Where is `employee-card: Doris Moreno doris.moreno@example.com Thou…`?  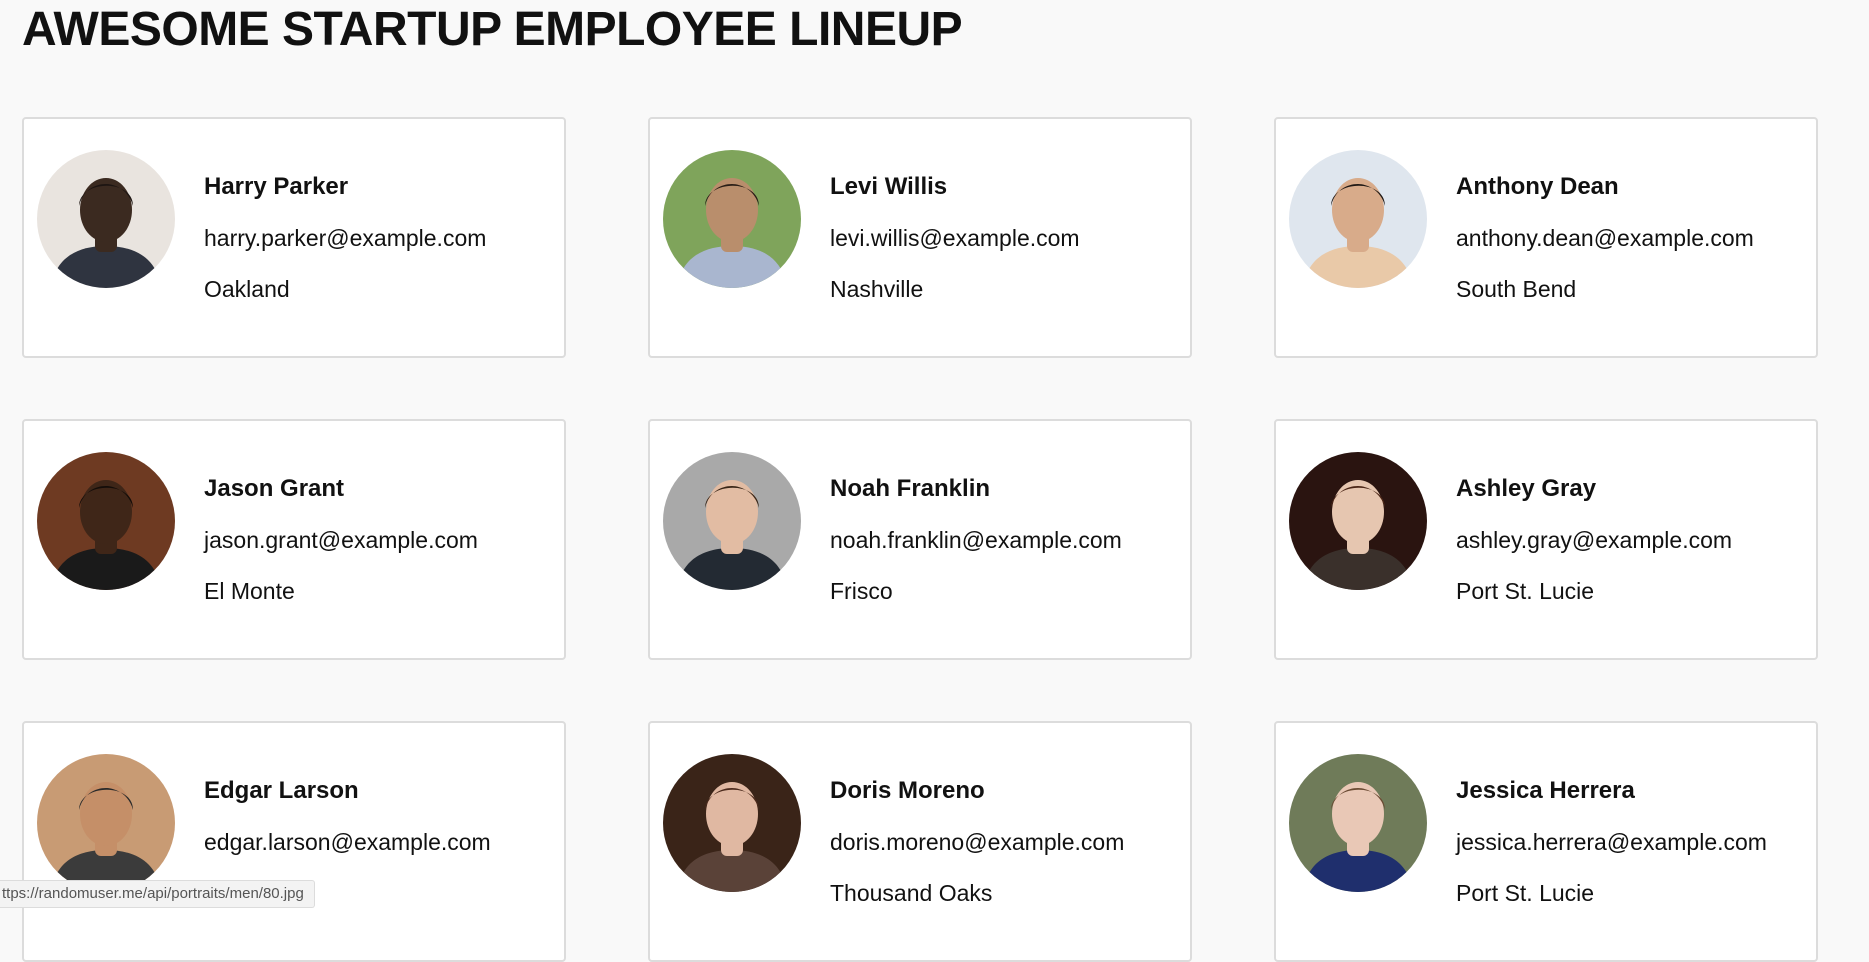 employee-card: Doris Moreno doris.moreno@example.com Thou… is located at coordinates (920, 841).